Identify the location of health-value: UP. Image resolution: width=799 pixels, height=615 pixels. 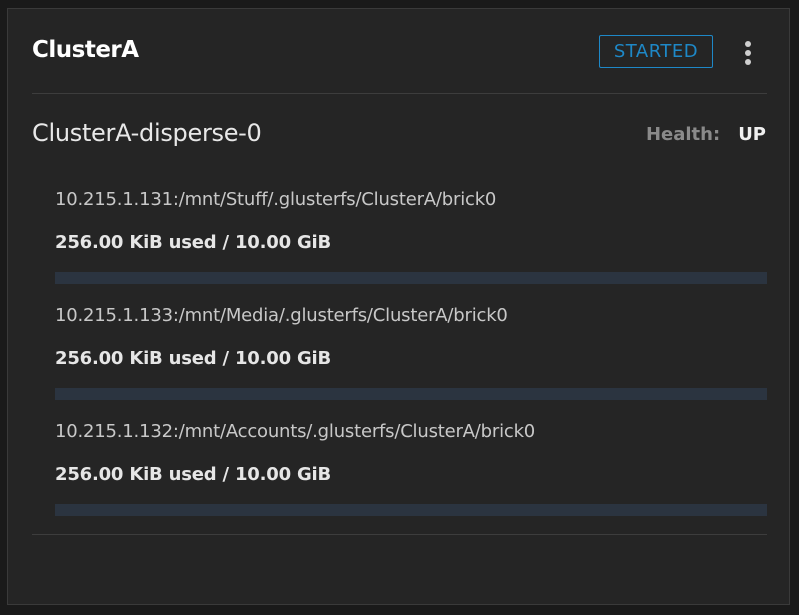
(752, 134).